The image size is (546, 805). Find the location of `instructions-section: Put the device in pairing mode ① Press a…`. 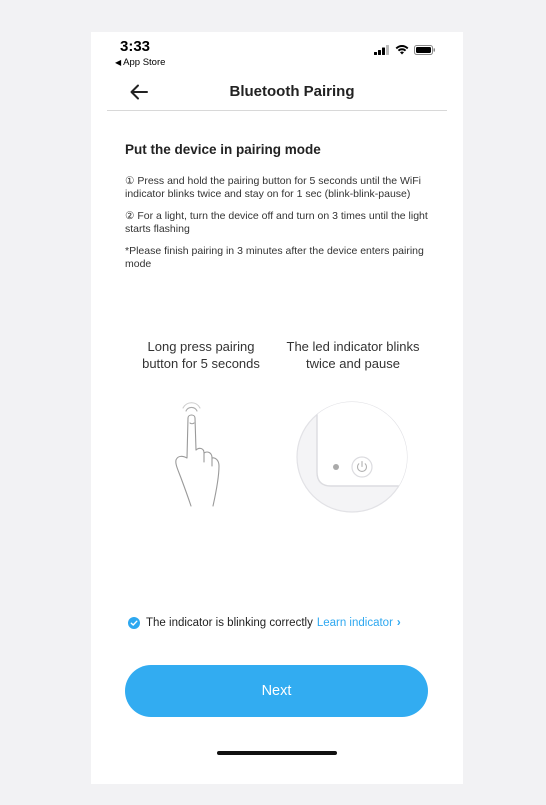

instructions-section: Put the device in pairing mode ① Press a… is located at coordinates (278, 211).